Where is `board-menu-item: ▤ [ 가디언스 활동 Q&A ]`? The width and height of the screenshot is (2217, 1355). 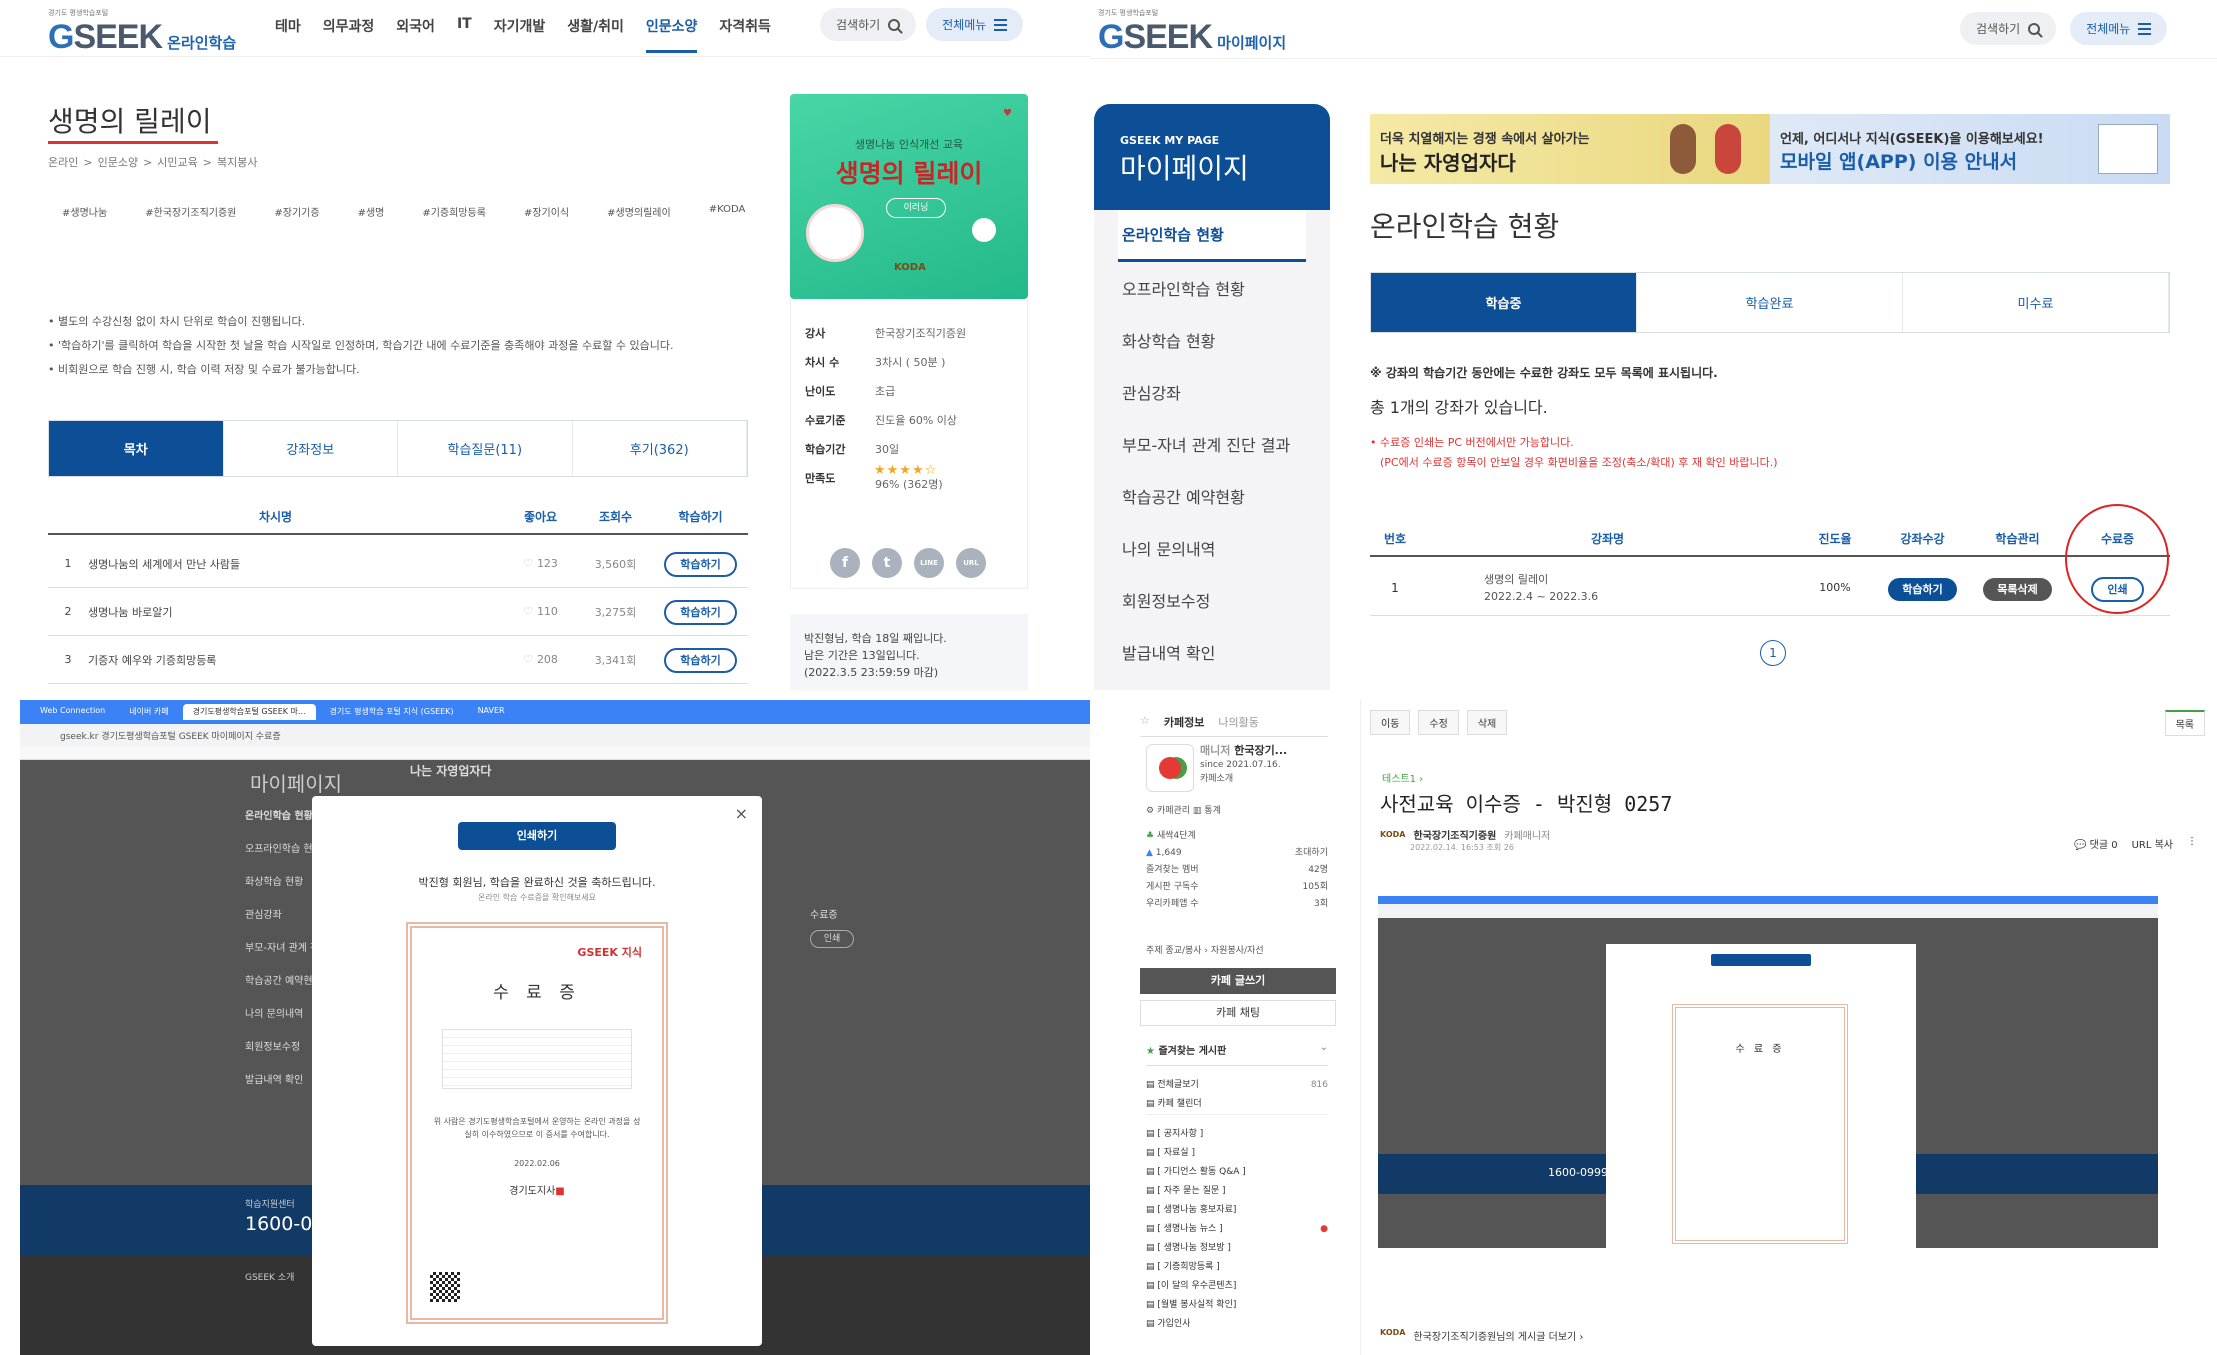 board-menu-item: ▤ [ 가디언스 활동 Q&A ] is located at coordinates (1237, 1172).